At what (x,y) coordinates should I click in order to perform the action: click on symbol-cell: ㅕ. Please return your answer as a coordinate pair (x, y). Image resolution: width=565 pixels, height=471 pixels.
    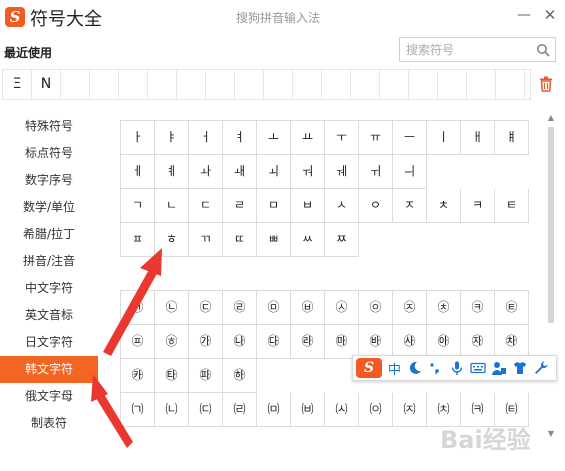
    Looking at the image, I should click on (240, 138).